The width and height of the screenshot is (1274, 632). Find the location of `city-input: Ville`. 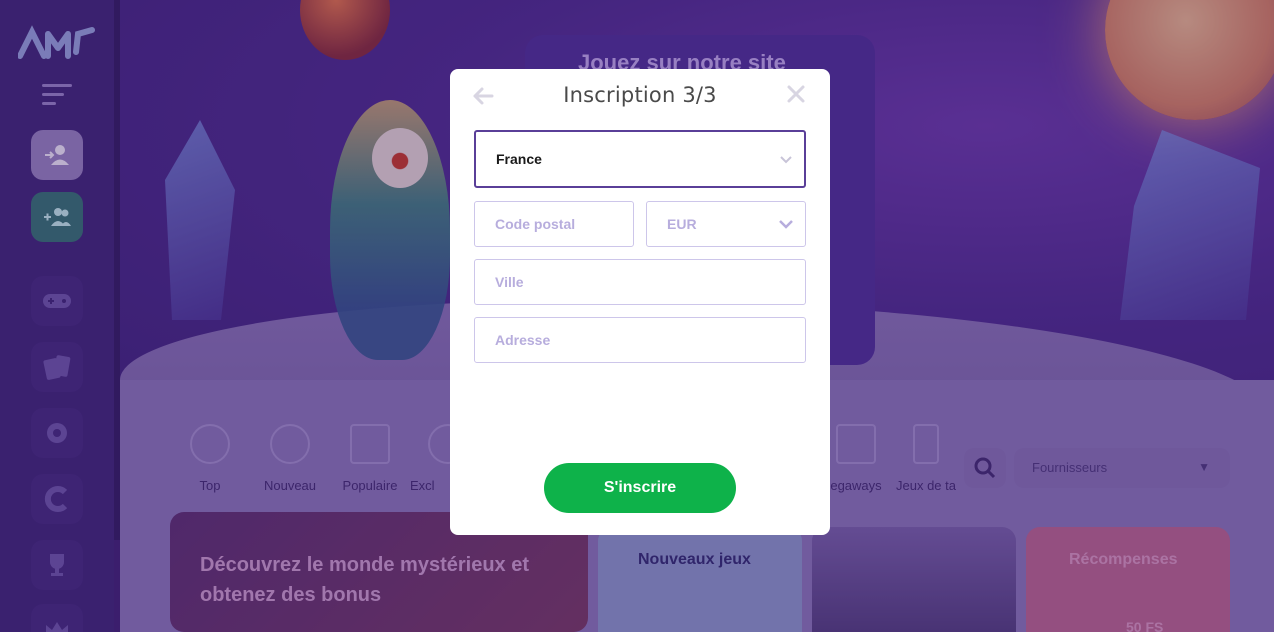

city-input: Ville is located at coordinates (640, 282).